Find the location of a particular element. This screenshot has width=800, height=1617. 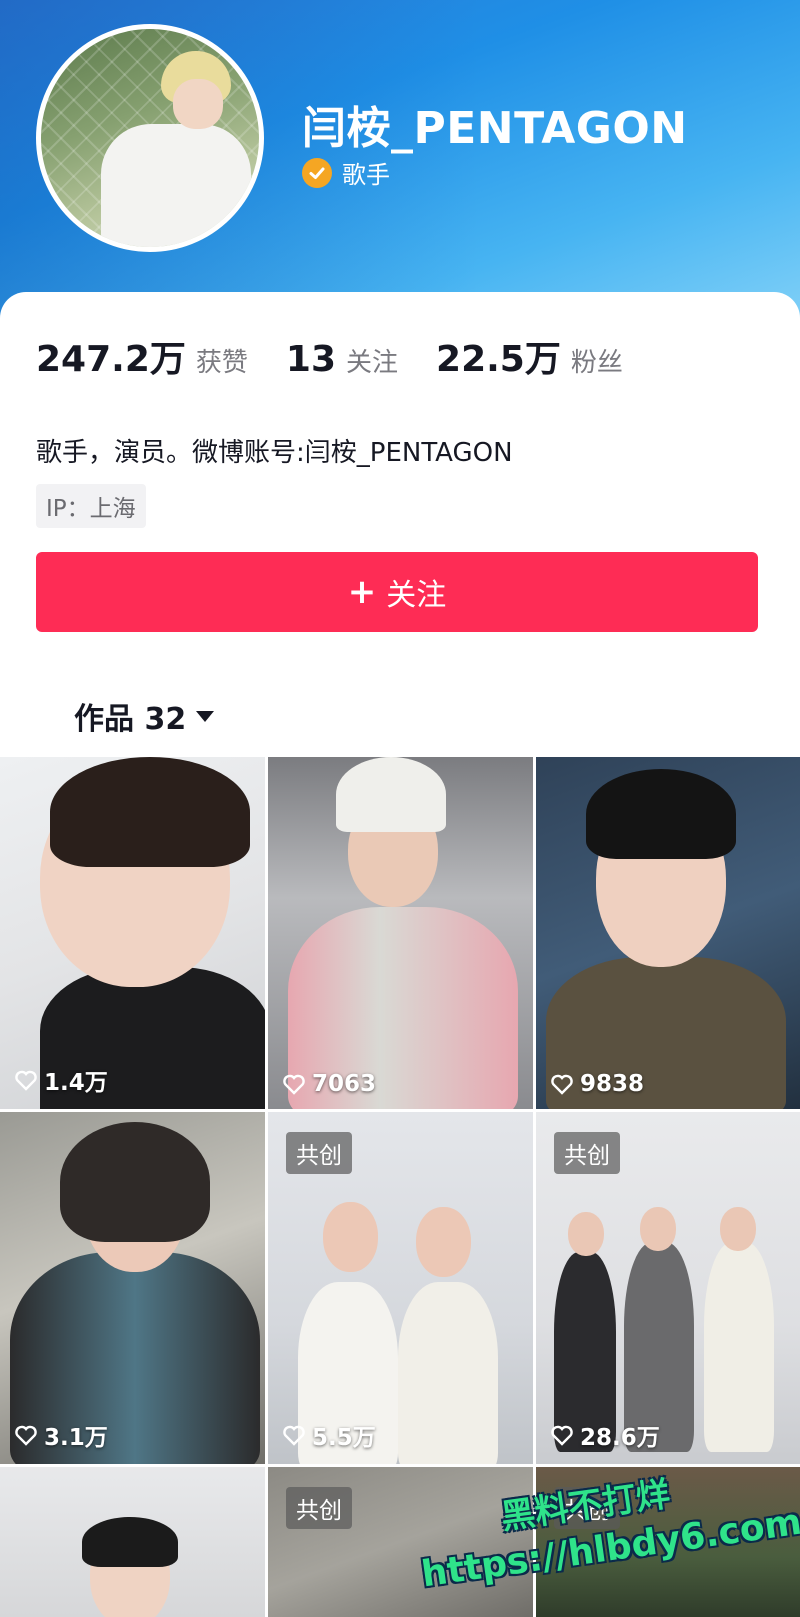

stats-row: 247.2万 获赞 13 关注 22.5万 粉丝 is located at coordinates (348, 356).